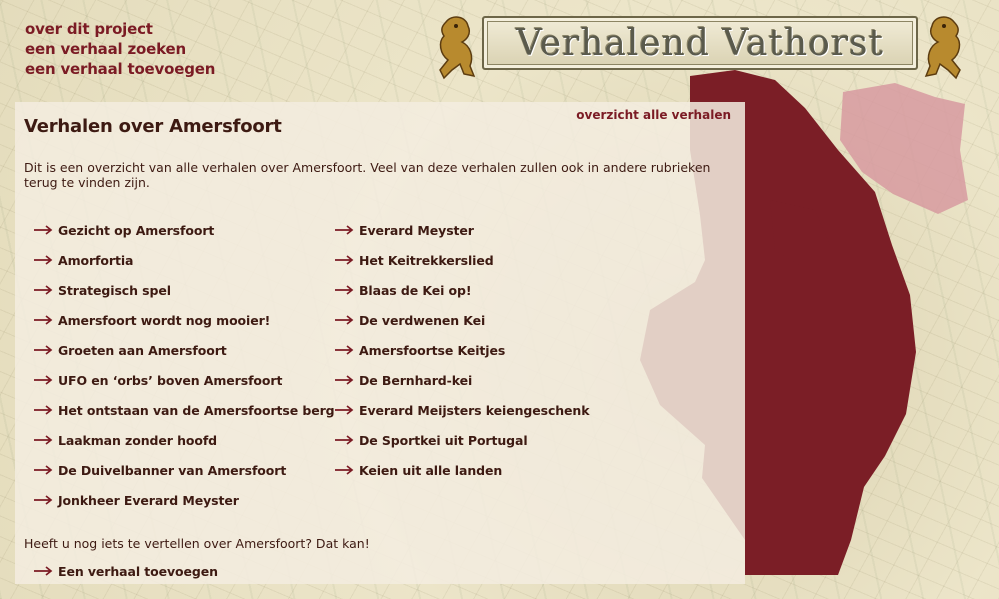 Image resolution: width=999 pixels, height=599 pixels. What do you see at coordinates (432, 350) in the screenshot?
I see `story-label: Amersfoortse Keitjes` at bounding box center [432, 350].